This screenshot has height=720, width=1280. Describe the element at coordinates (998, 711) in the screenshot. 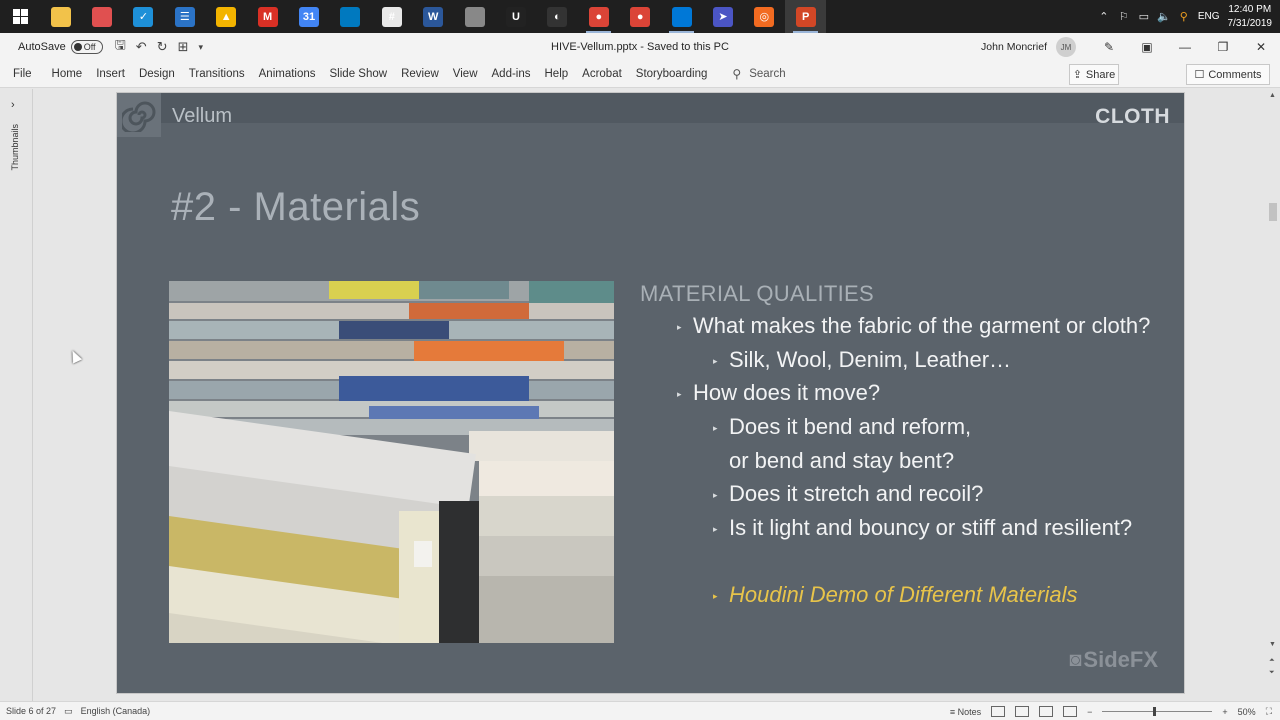

I see `normal-view-icon` at that location.